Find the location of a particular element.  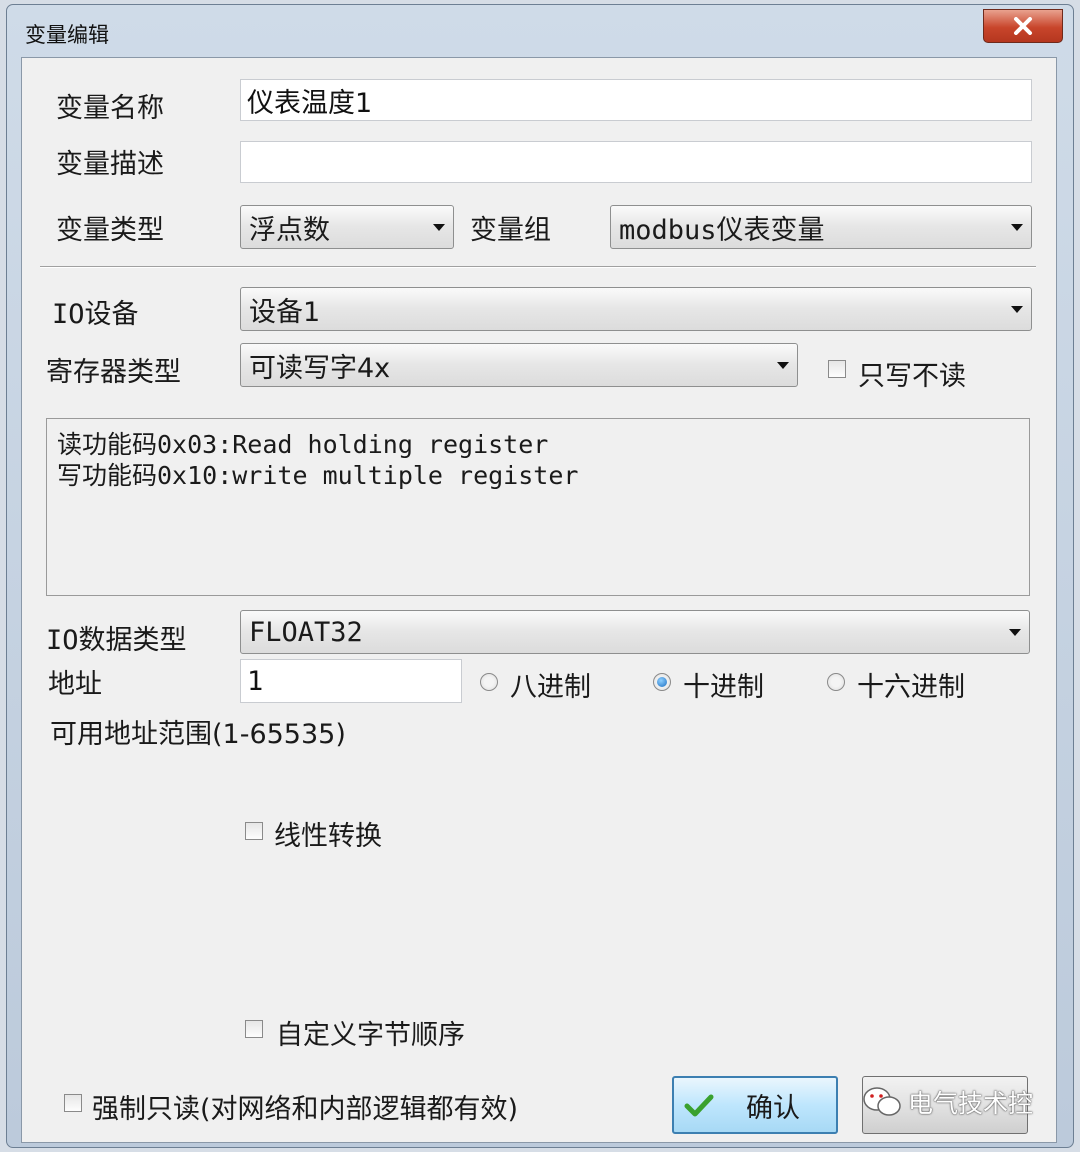

var-name-label: 变量名称 is located at coordinates (110, 108).